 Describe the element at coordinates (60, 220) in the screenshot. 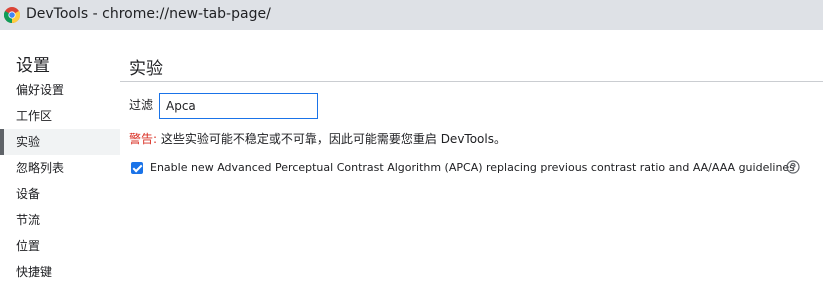

I see `sidebar-item-throttling: 节流` at that location.